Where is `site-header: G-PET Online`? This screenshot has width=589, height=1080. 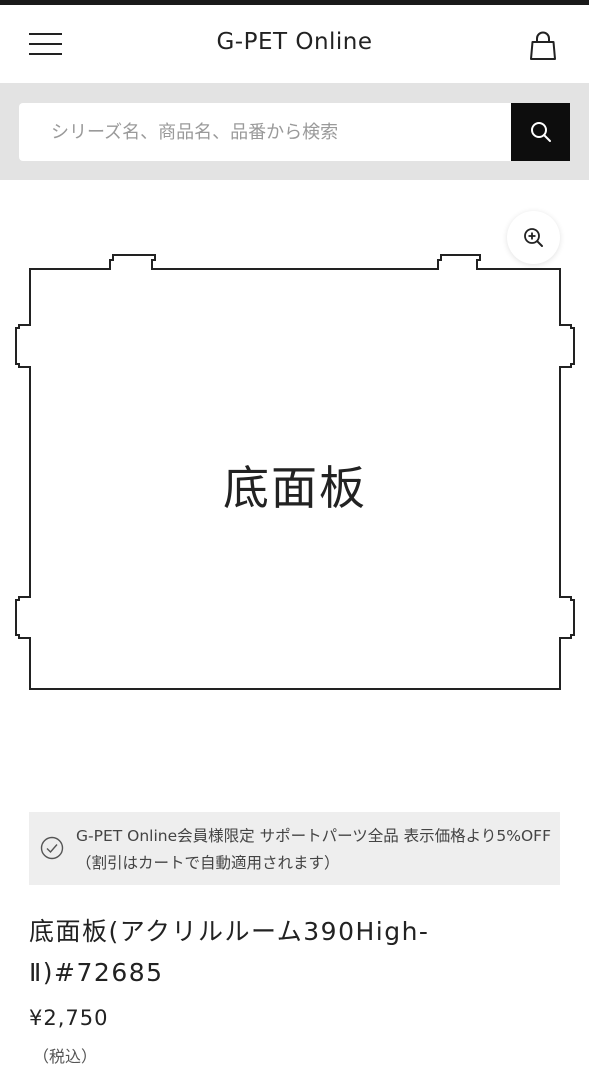 site-header: G-PET Online is located at coordinates (294, 44).